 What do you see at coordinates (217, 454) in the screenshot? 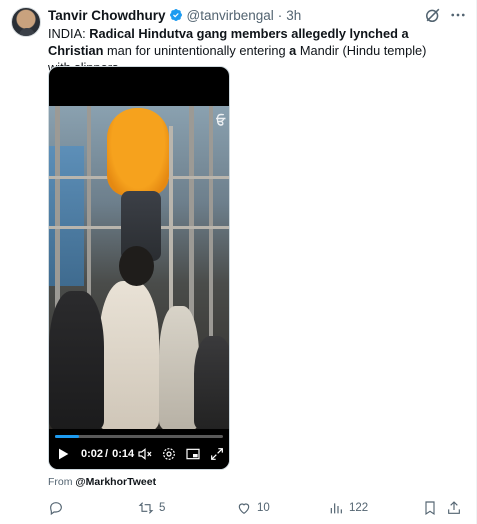
I see `fullscreen-icon` at bounding box center [217, 454].